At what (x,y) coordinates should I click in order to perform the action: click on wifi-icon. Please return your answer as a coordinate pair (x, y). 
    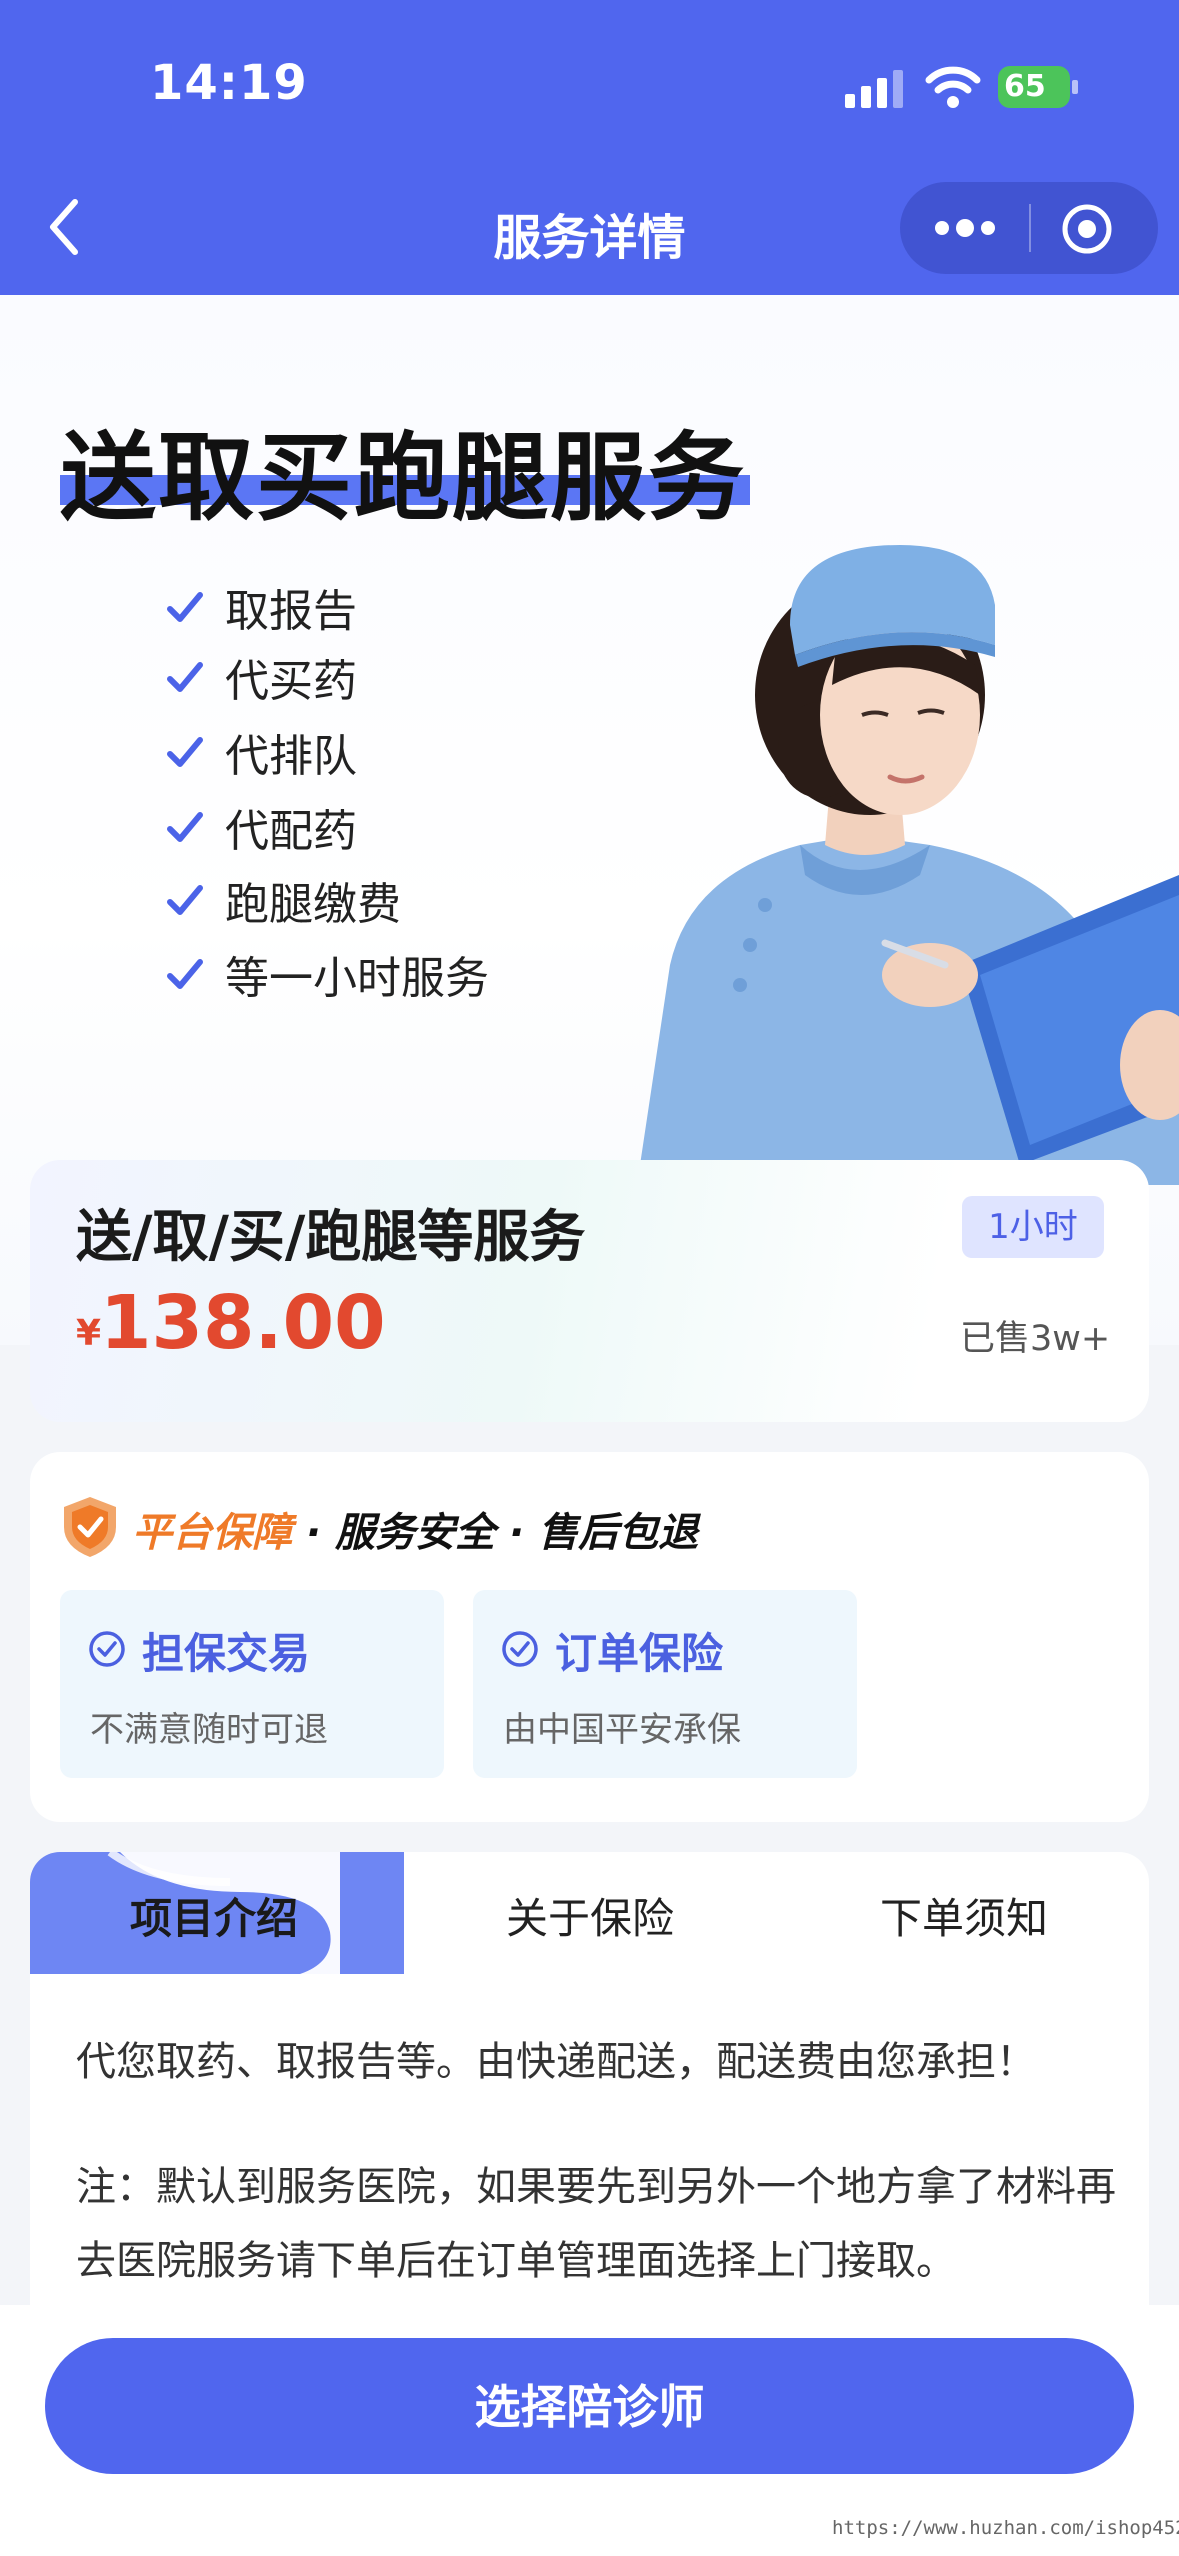
    Looking at the image, I should click on (953, 87).